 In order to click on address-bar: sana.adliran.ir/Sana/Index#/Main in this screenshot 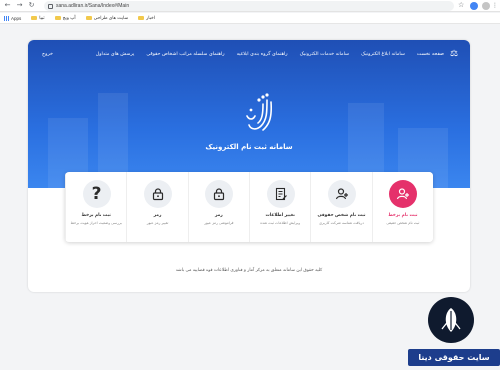, I will do `click(249, 6)`.